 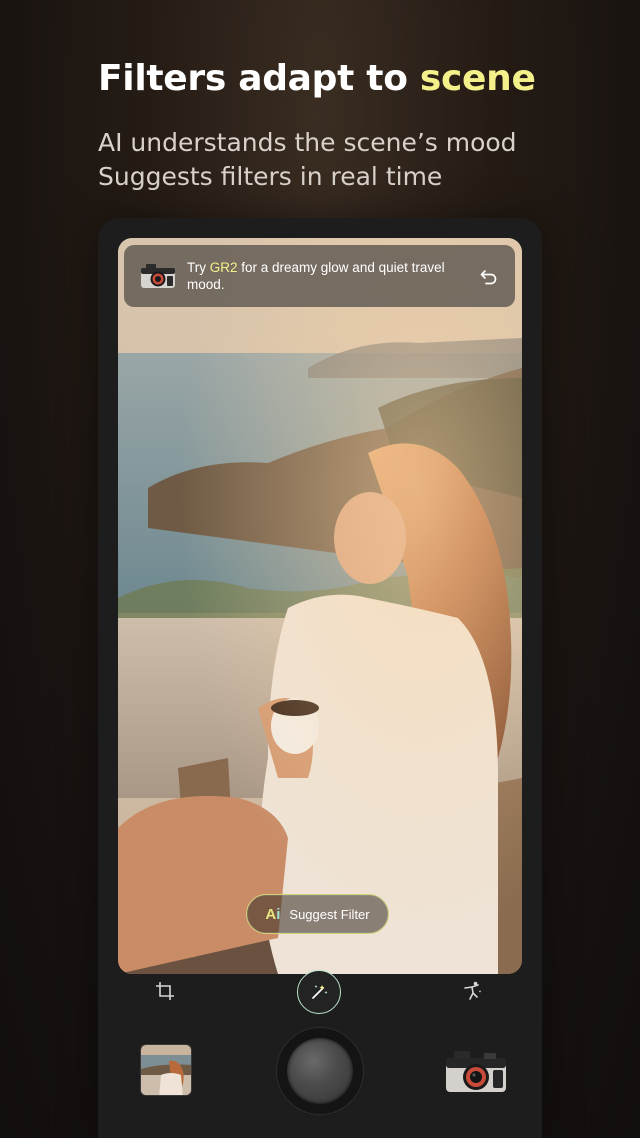 I want to click on gallery-thumbnail-image, so click(x=166, y=1070).